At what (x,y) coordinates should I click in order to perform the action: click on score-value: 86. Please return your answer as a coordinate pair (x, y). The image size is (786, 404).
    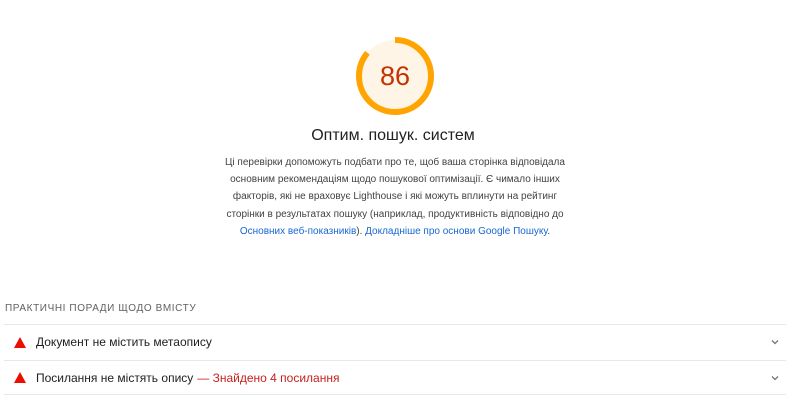
    Looking at the image, I should click on (395, 76).